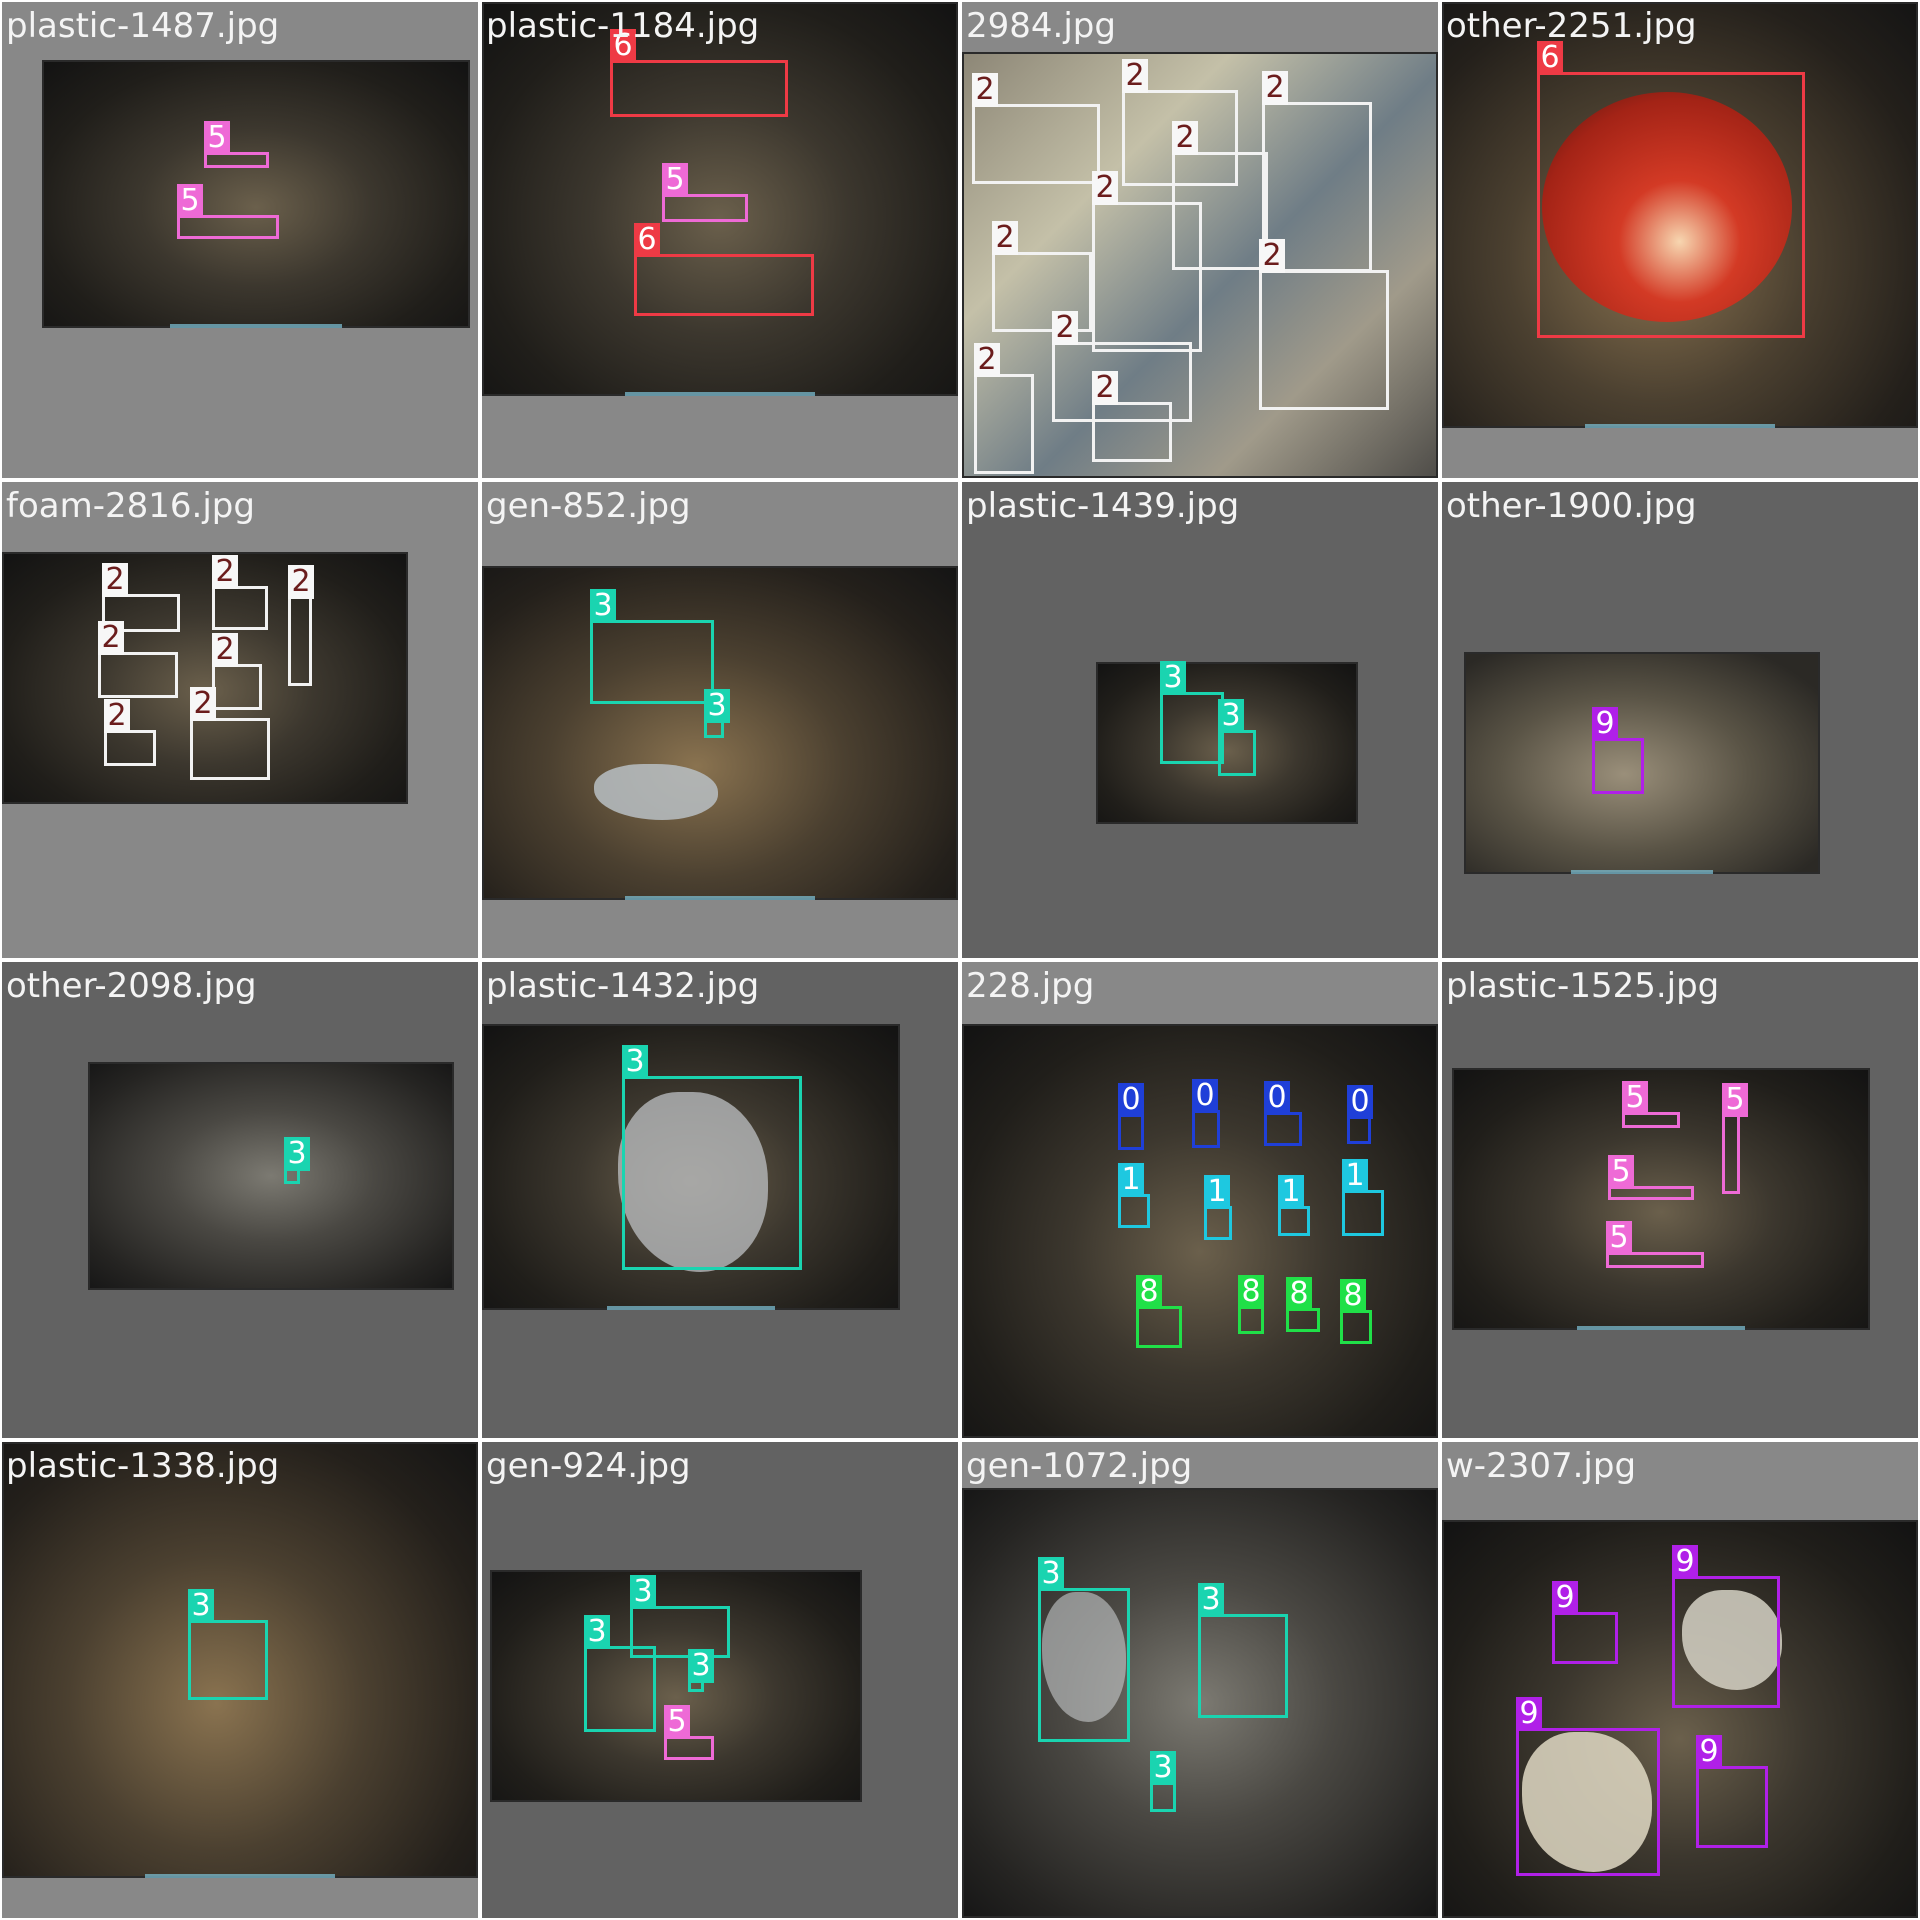 The image size is (1920, 1920). What do you see at coordinates (1030, 986) in the screenshot?
I see `tile-filename: 228.jpg` at bounding box center [1030, 986].